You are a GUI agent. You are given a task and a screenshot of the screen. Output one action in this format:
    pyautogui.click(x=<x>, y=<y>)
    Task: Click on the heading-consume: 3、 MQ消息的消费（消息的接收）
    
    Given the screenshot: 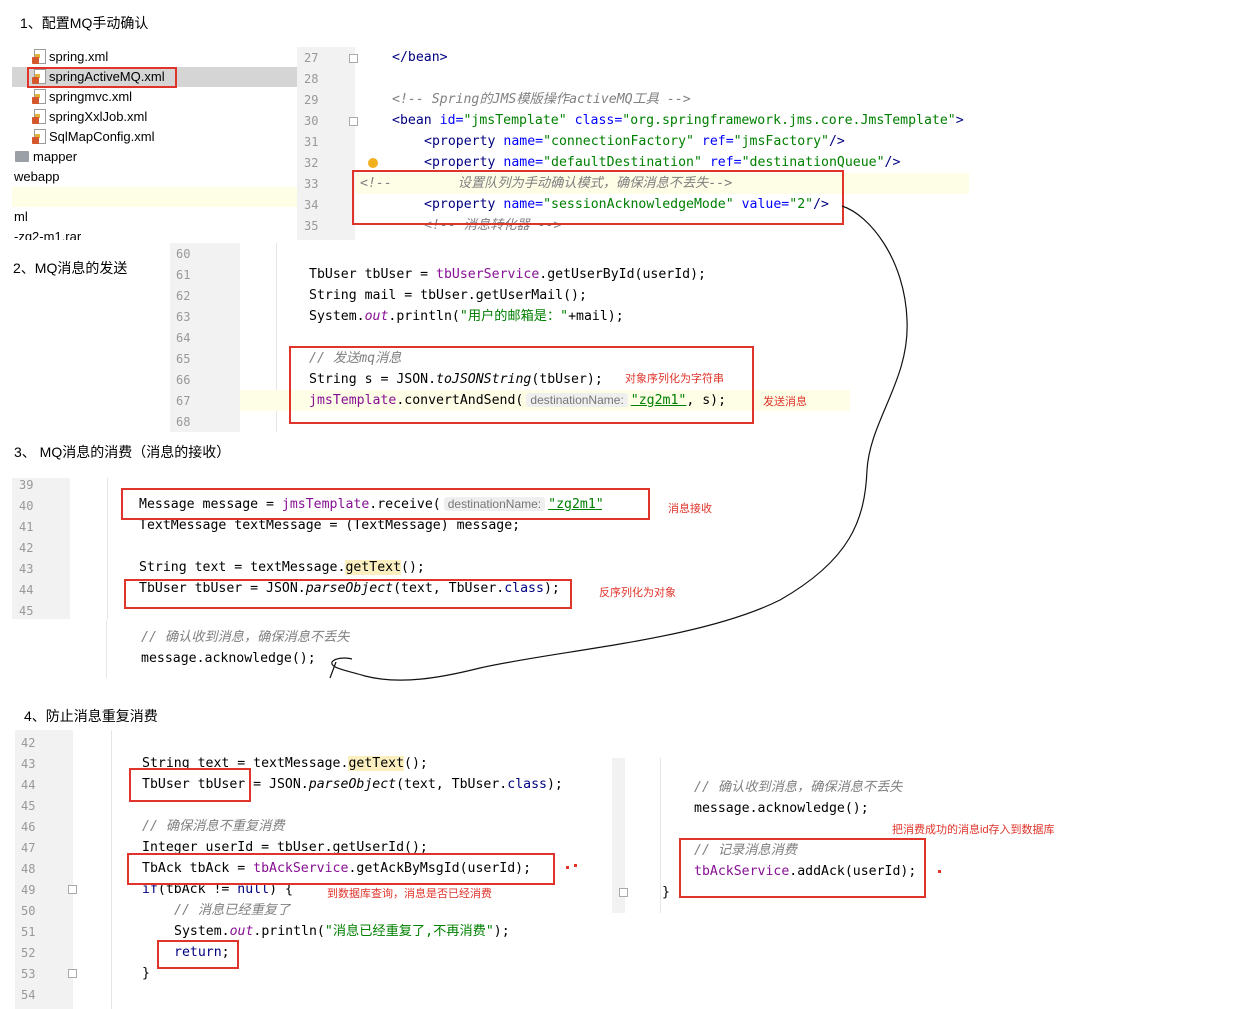 What is the action you would take?
    pyautogui.click(x=122, y=452)
    